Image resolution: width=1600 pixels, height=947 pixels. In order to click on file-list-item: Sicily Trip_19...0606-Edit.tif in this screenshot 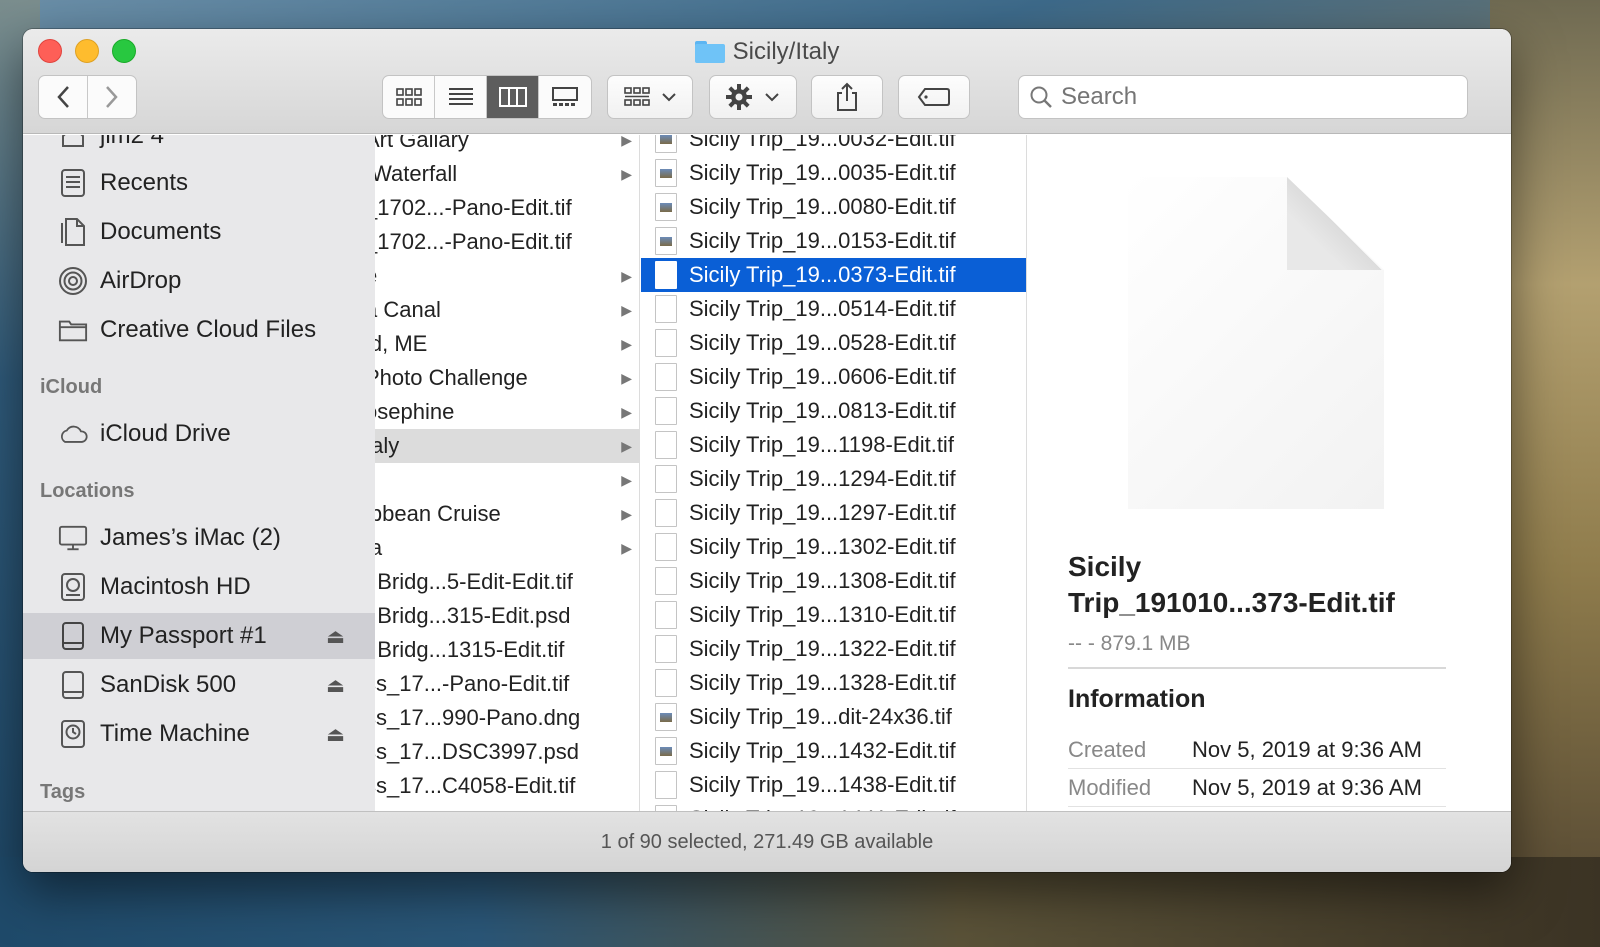, I will do `click(833, 377)`.